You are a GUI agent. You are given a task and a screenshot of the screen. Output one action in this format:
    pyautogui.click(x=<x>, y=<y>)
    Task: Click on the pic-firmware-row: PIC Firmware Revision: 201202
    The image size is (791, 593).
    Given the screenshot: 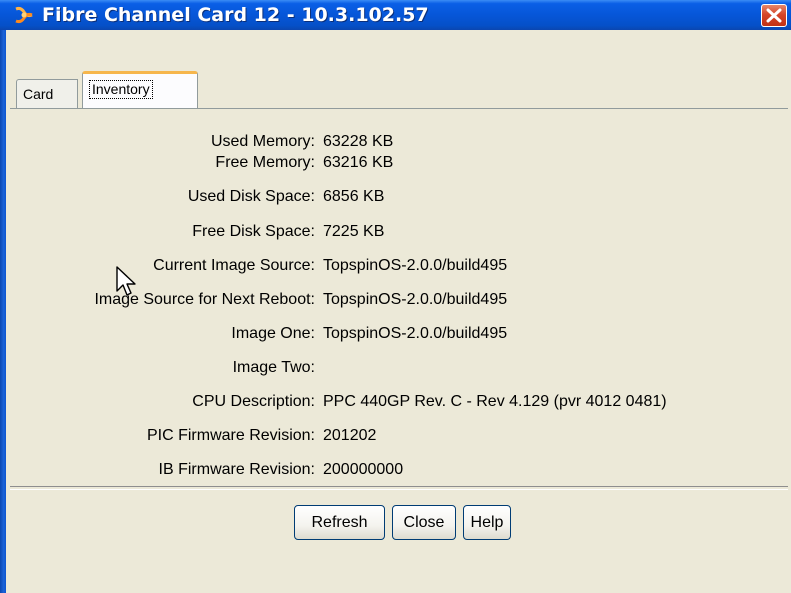 What is the action you would take?
    pyautogui.click(x=395, y=436)
    